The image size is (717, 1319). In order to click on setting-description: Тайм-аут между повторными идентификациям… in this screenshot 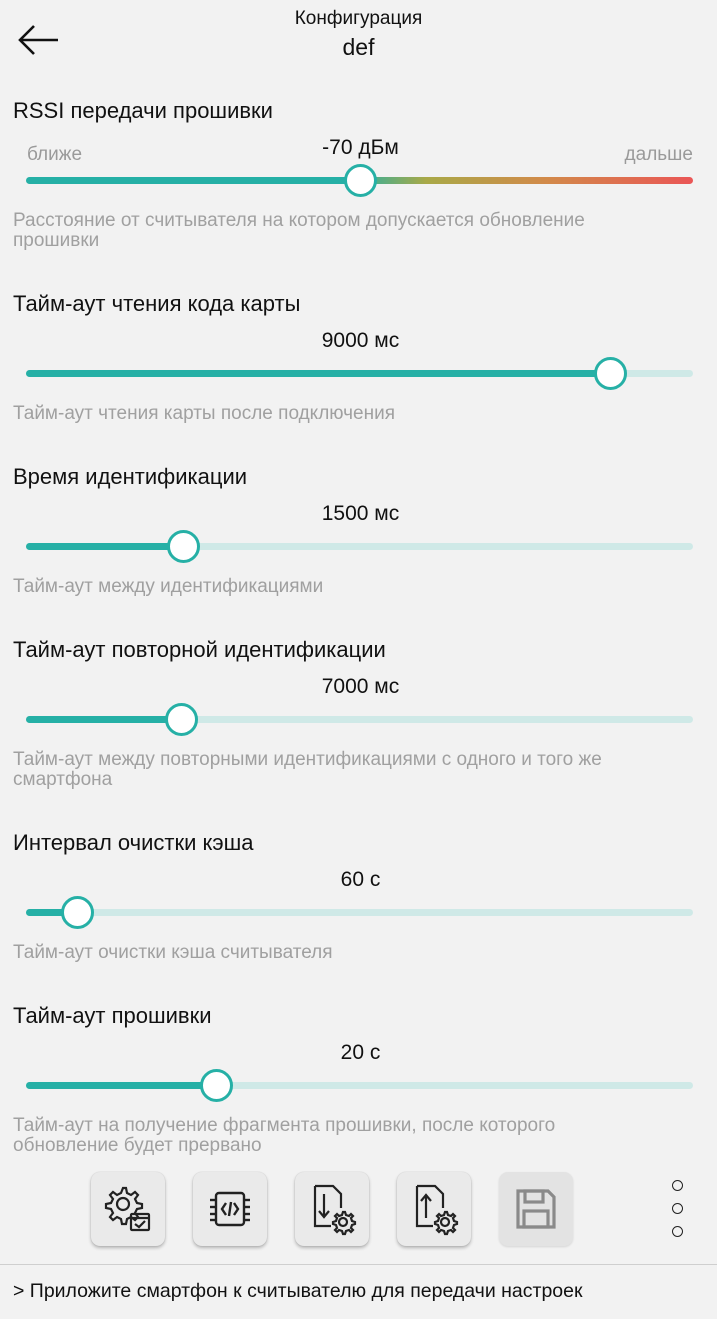, I will do `click(307, 769)`.